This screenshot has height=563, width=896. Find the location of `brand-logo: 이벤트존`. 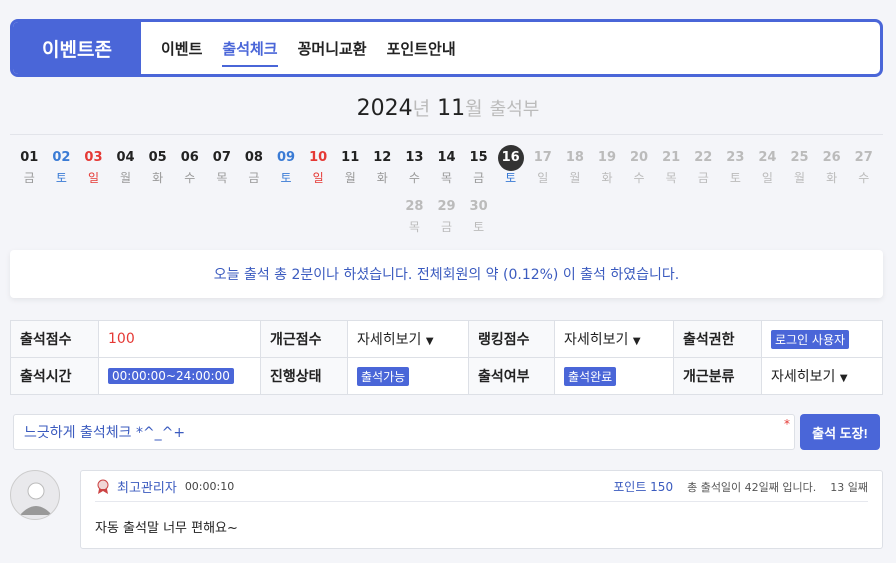

brand-logo: 이벤트존 is located at coordinates (77, 48).